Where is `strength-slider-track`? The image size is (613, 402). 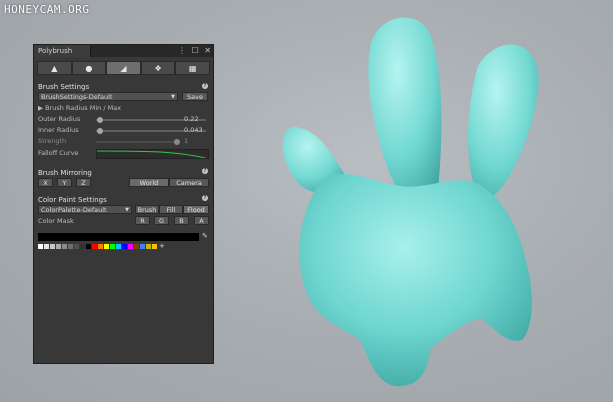 strength-slider-track is located at coordinates (137, 142).